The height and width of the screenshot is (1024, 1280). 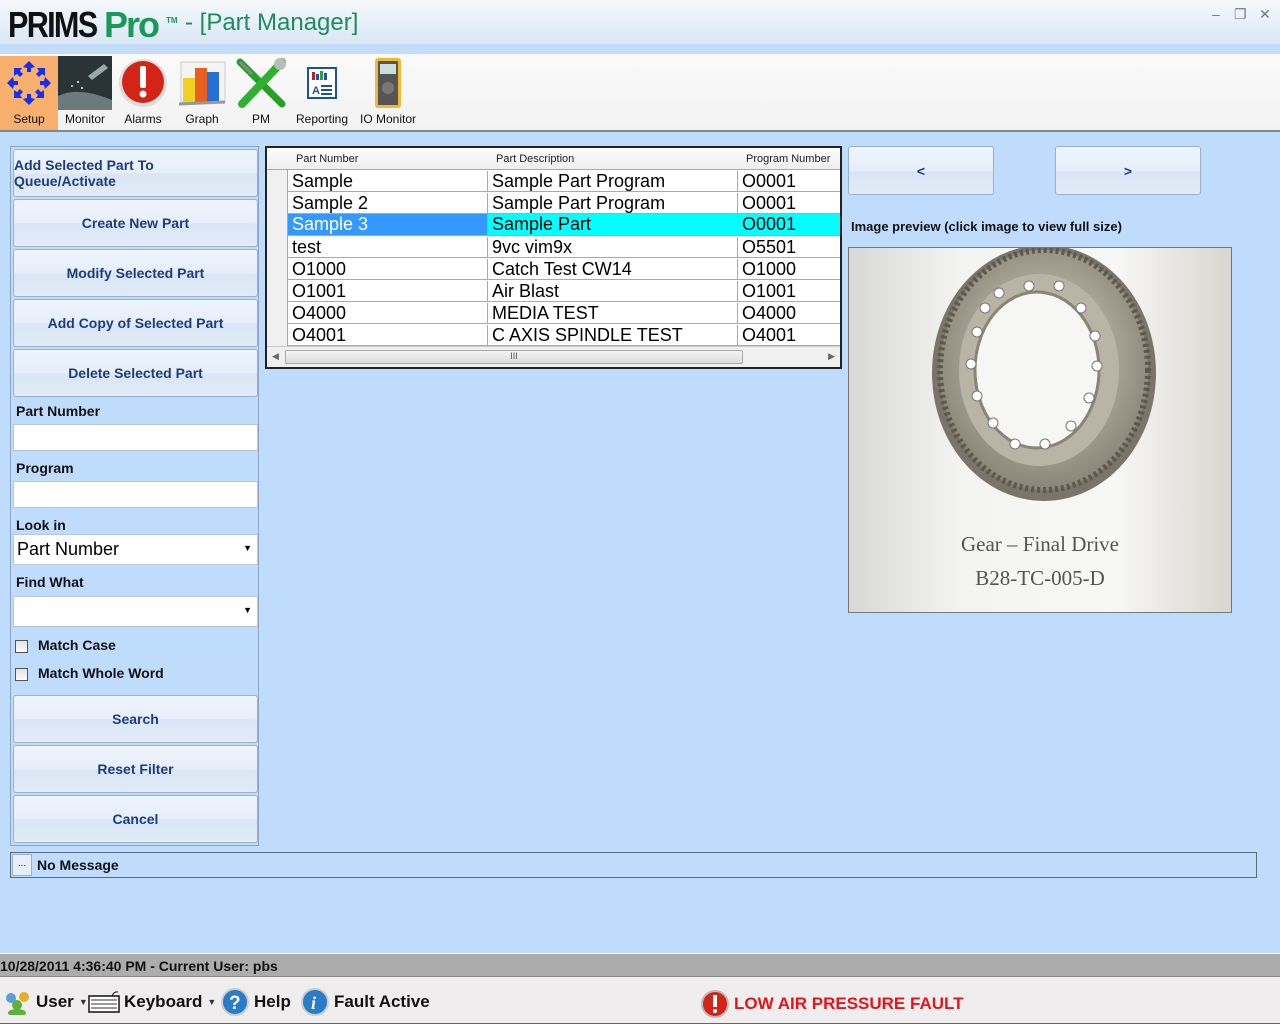 I want to click on cell-part-description: C AXIS SPINDLE TEST, so click(x=613, y=335).